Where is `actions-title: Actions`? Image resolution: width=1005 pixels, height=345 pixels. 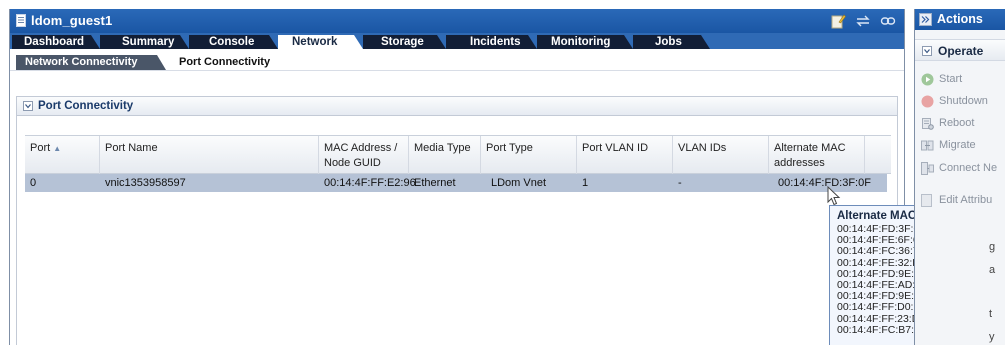 actions-title: Actions is located at coordinates (960, 19).